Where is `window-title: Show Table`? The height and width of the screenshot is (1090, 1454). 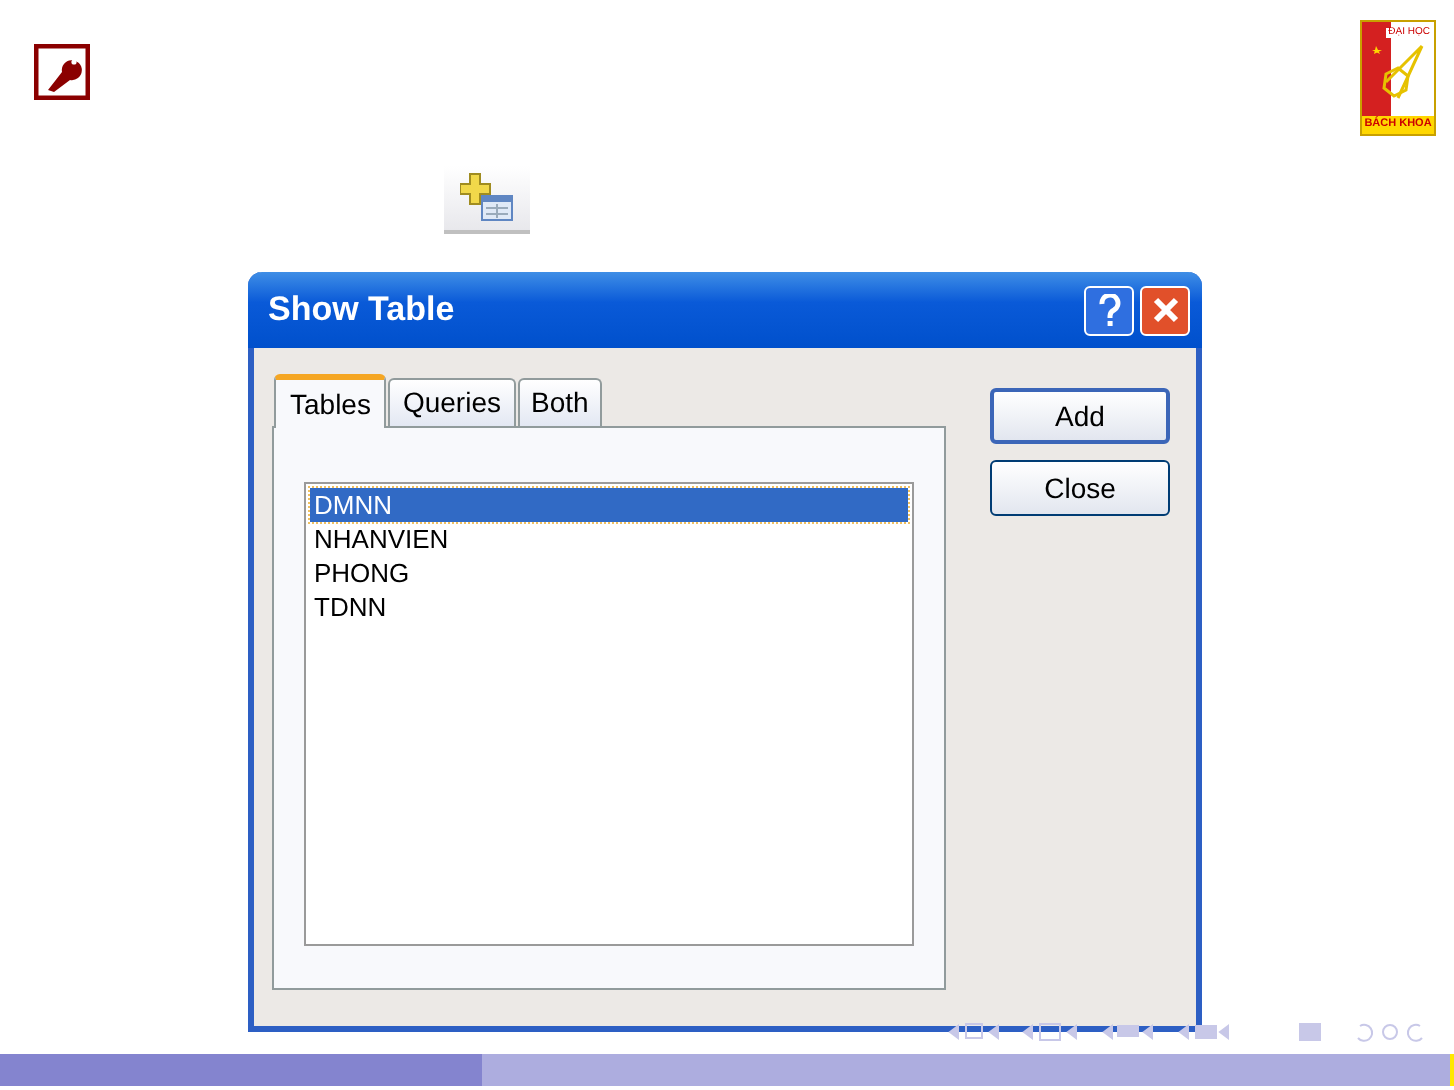
window-title: Show Table is located at coordinates (361, 310).